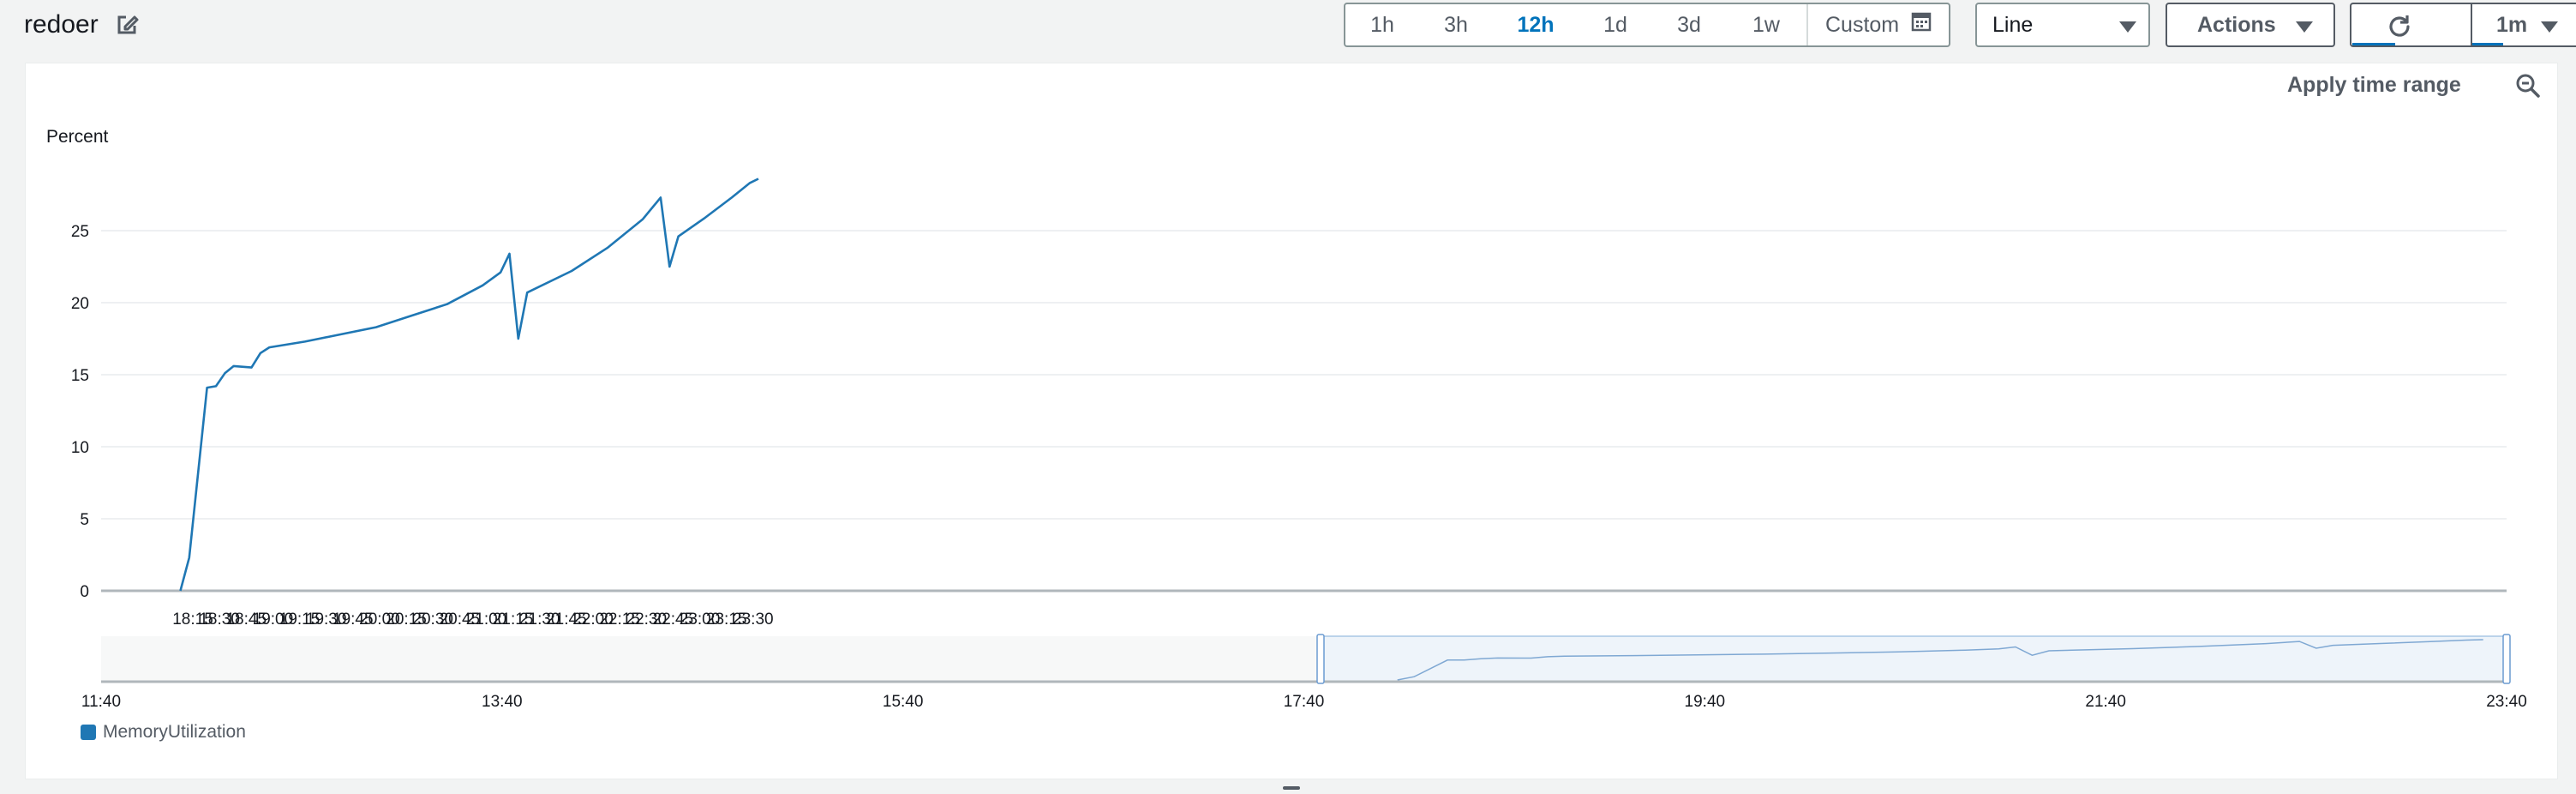 The height and width of the screenshot is (794, 2576). What do you see at coordinates (174, 732) in the screenshot?
I see `legend-label-memoryutilization: MemoryUtilization` at bounding box center [174, 732].